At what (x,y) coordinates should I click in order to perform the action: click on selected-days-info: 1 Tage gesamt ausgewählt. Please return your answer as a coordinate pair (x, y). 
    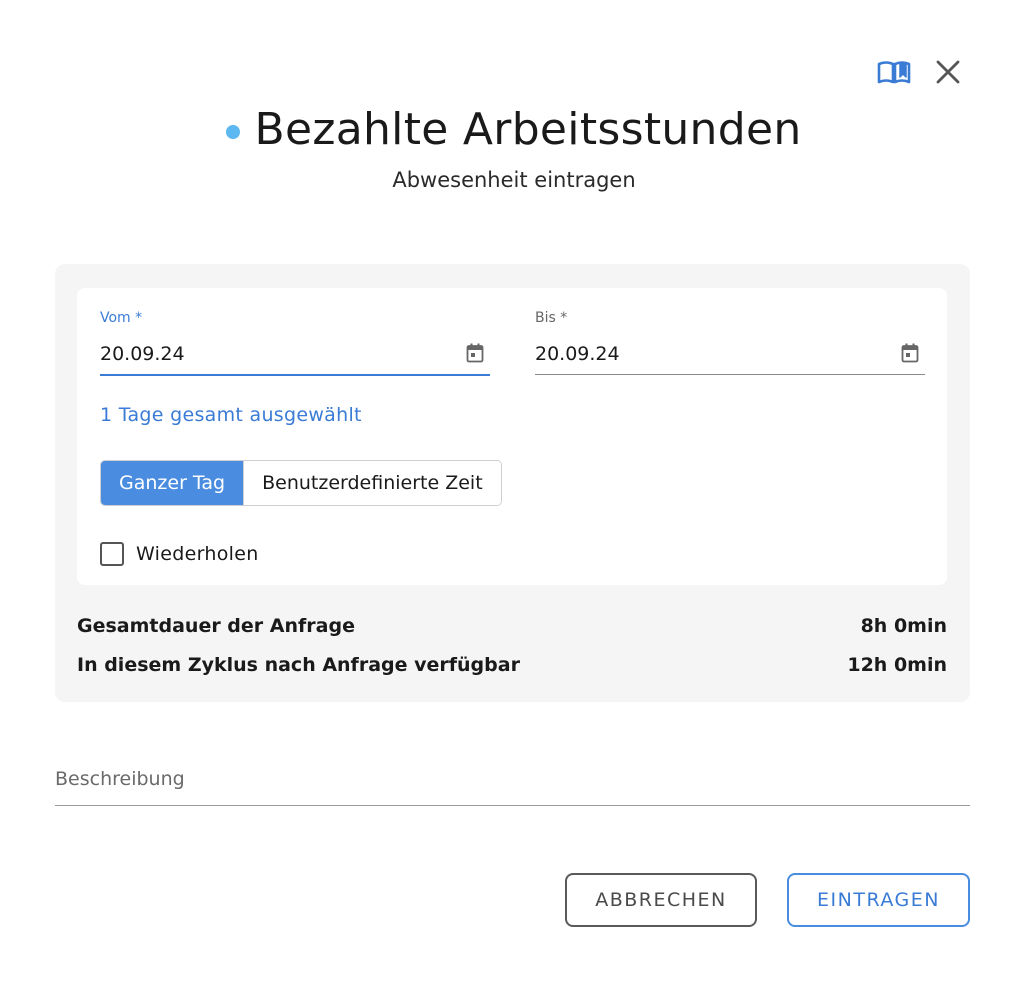
    Looking at the image, I should click on (231, 415).